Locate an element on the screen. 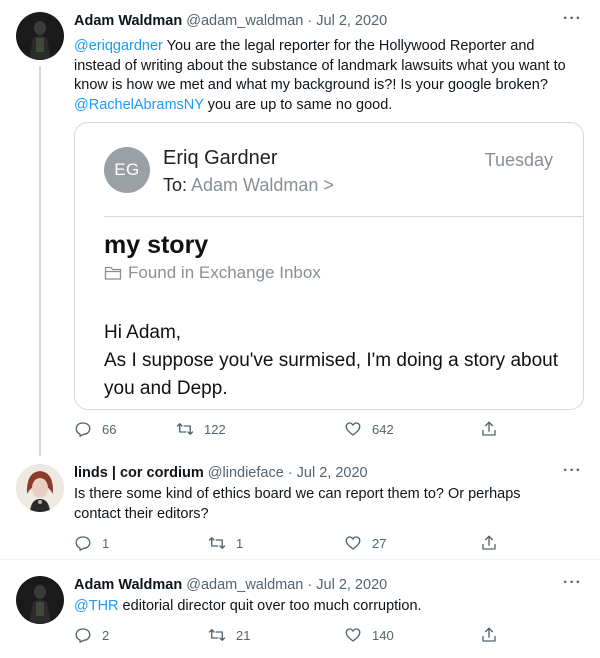 Image resolution: width=600 pixels, height=658 pixels. like-button: 140 is located at coordinates (369, 635).